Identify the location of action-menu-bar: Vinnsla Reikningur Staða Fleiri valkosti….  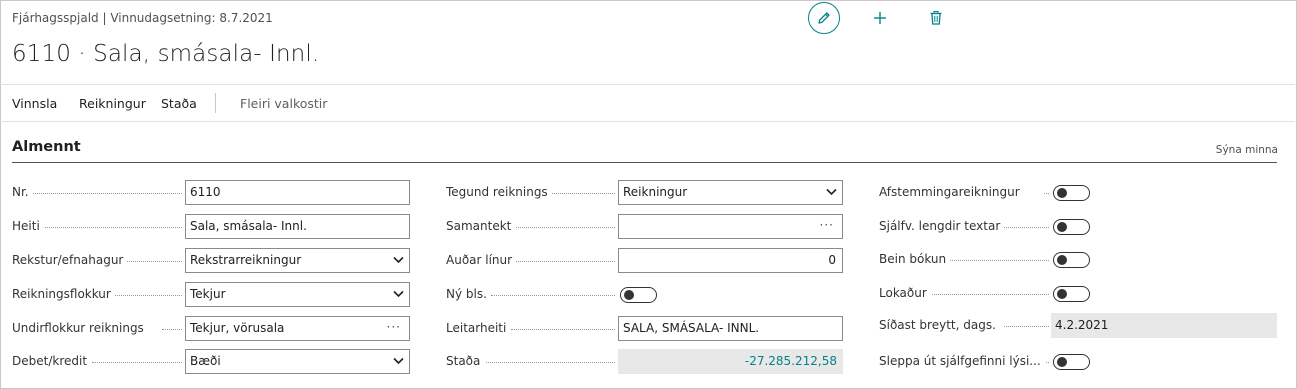
(647, 103).